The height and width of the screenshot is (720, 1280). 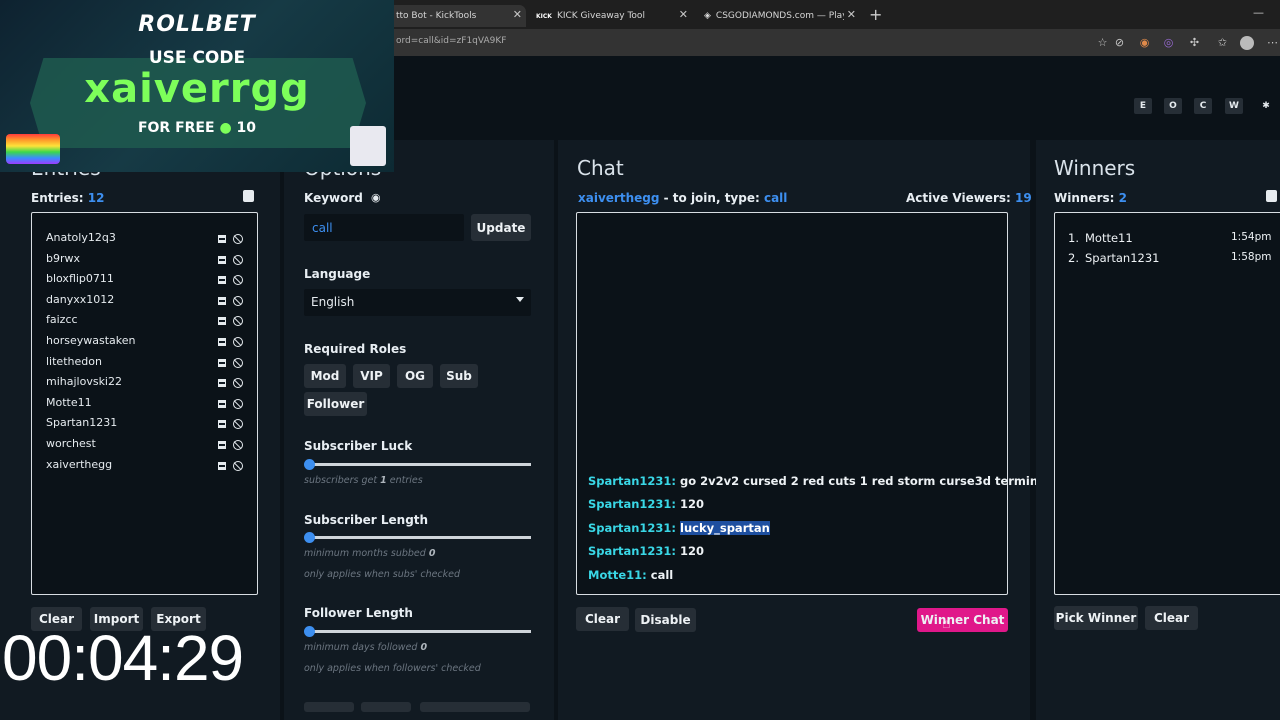 I want to click on top-button-o: O, so click(x=1173, y=106).